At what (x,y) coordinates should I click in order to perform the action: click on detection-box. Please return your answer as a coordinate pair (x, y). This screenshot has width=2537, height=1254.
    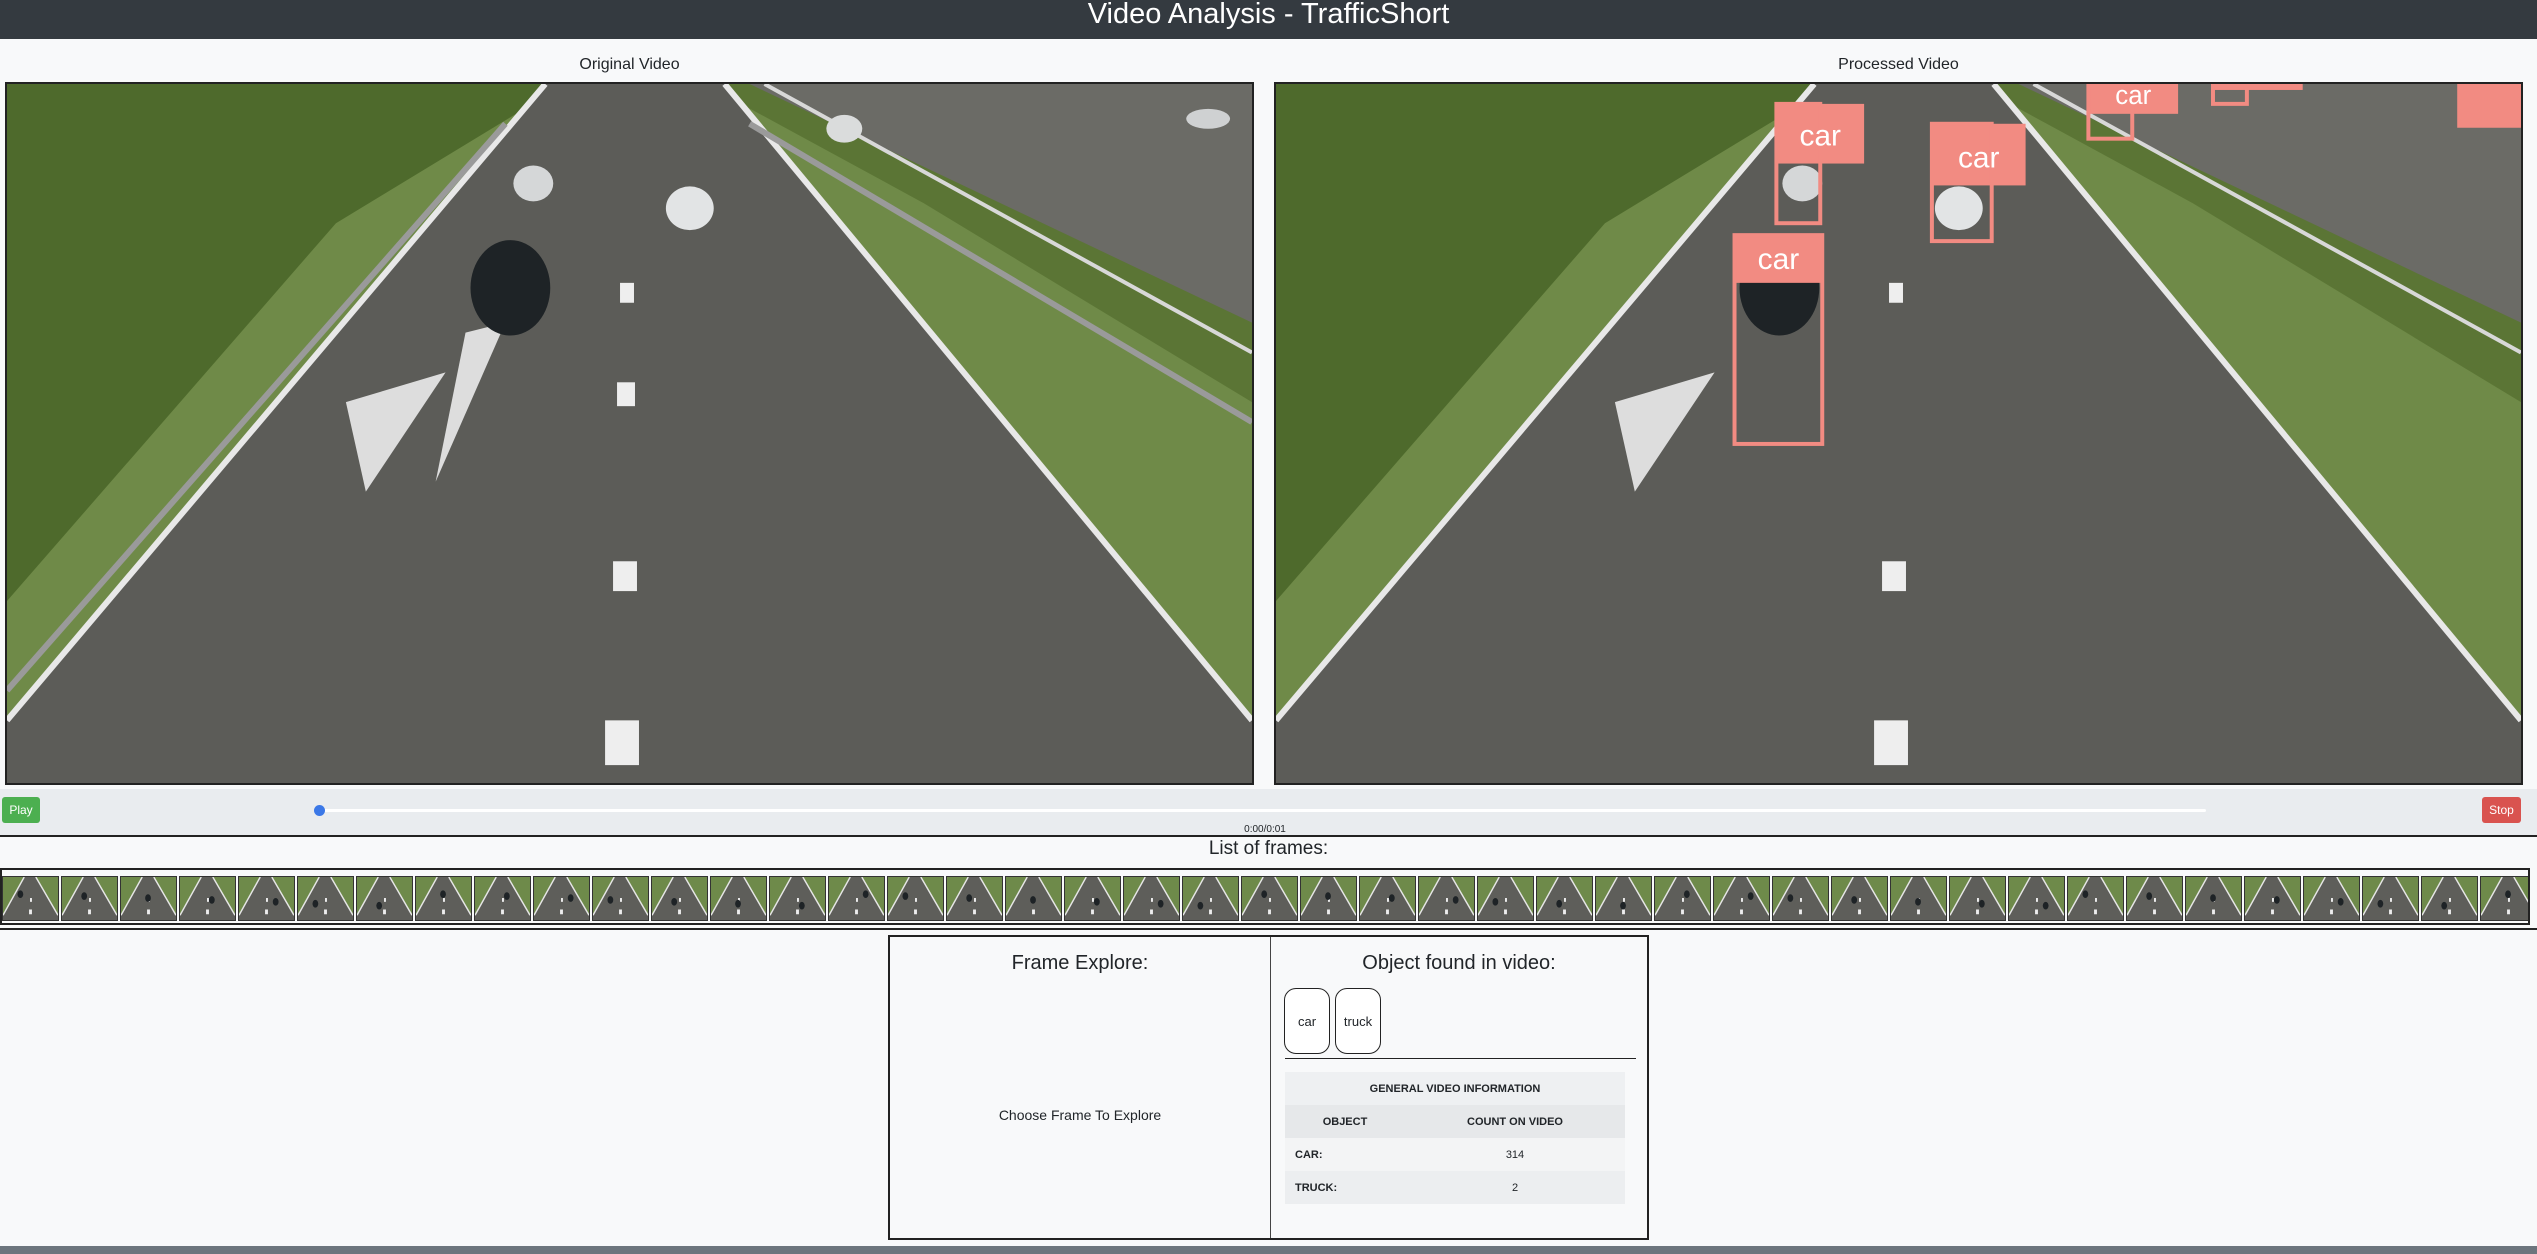
    Looking at the image, I should click on (2489, 106).